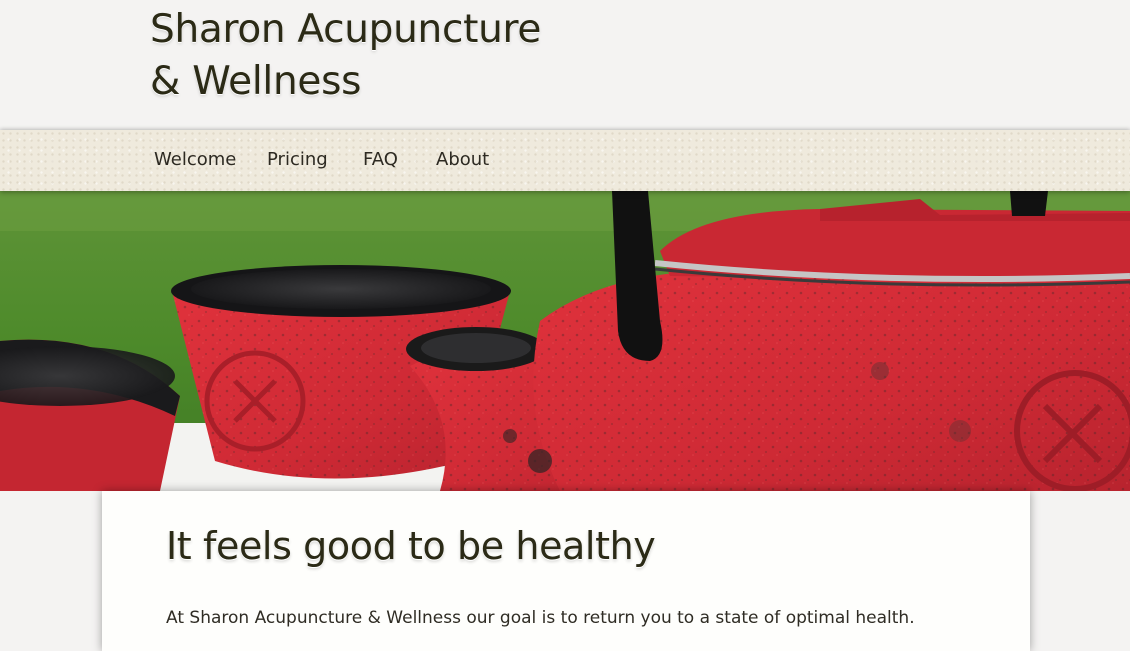 The image size is (1130, 651). What do you see at coordinates (345, 30) in the screenshot?
I see `site-title-line-1: Sharon Acupuncture` at bounding box center [345, 30].